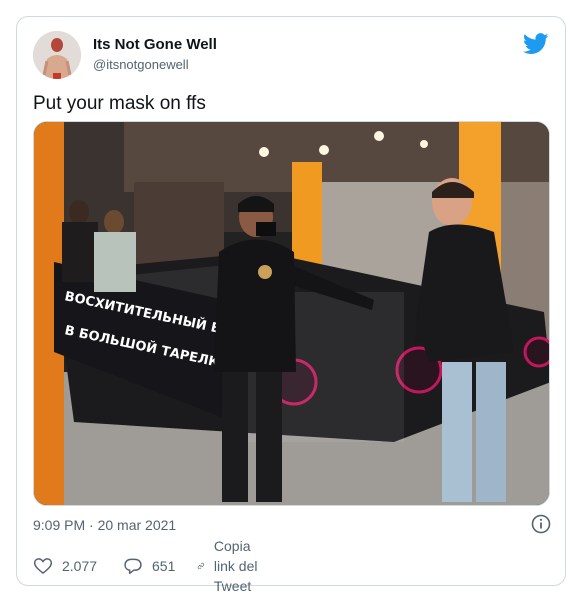  Describe the element at coordinates (43, 566) in the screenshot. I see `heart-icon` at that location.